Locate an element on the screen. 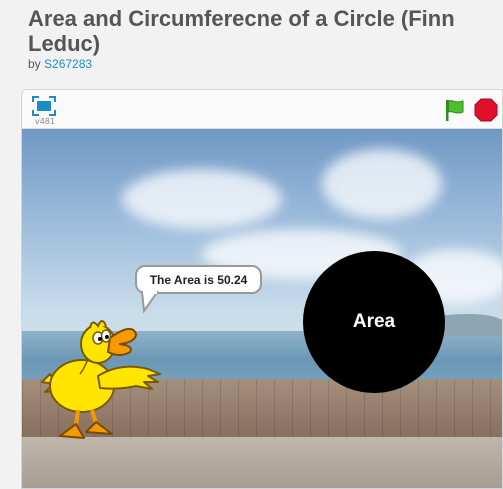  circle-label: Area is located at coordinates (374, 321).